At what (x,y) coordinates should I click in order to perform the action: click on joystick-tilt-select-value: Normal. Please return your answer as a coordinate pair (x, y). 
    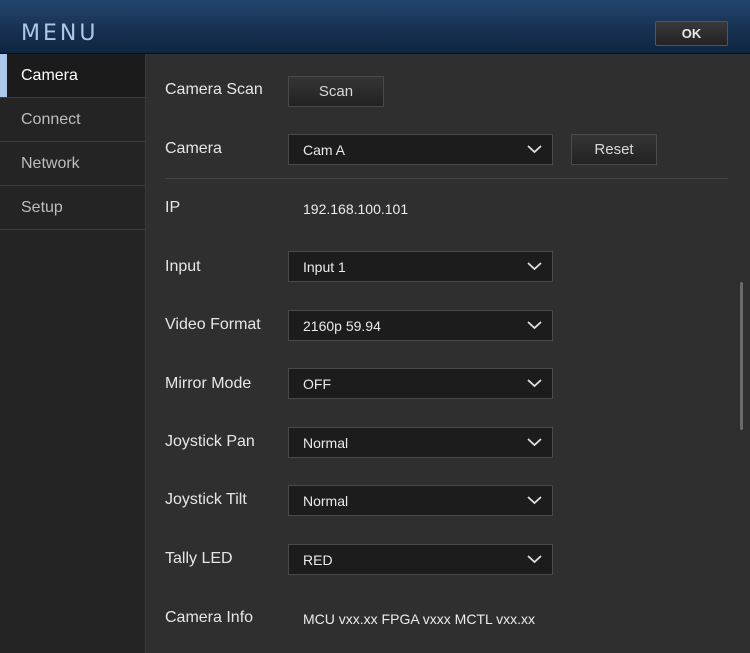
    Looking at the image, I should click on (326, 500).